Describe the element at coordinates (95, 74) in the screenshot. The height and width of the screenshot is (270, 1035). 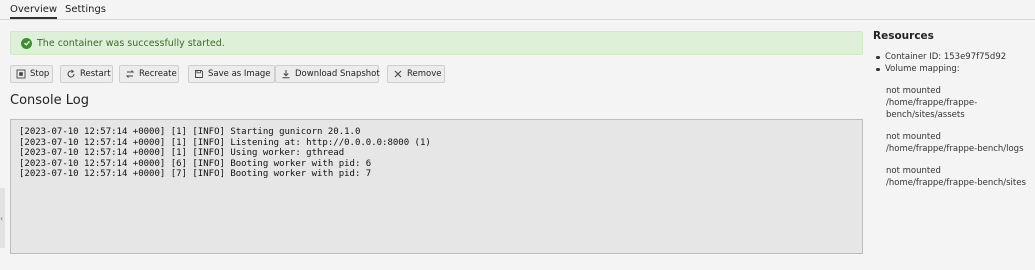
I see `restart-label: Restart` at that location.